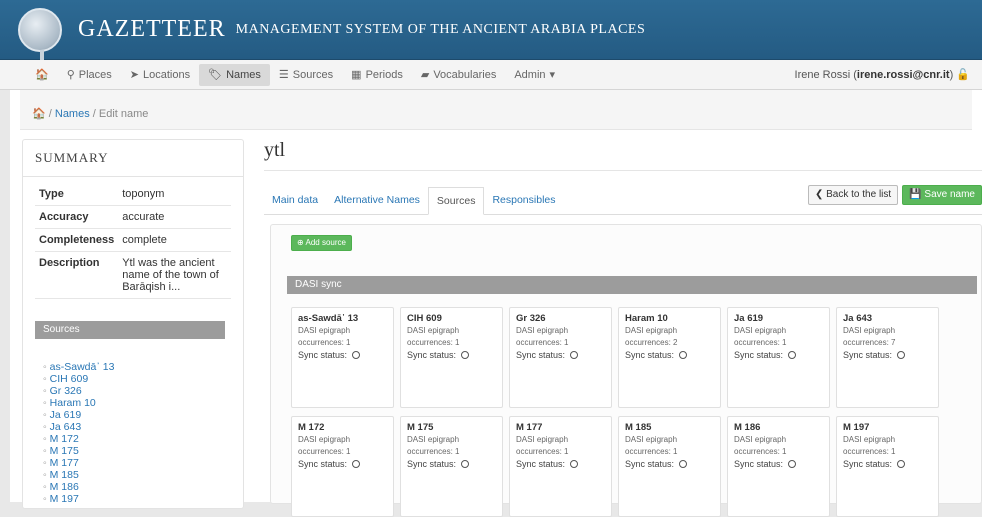 This screenshot has height=517, width=982. I want to click on user-info: Irene Rossi (irene.rossi@cnr.it) 🔓, so click(888, 74).